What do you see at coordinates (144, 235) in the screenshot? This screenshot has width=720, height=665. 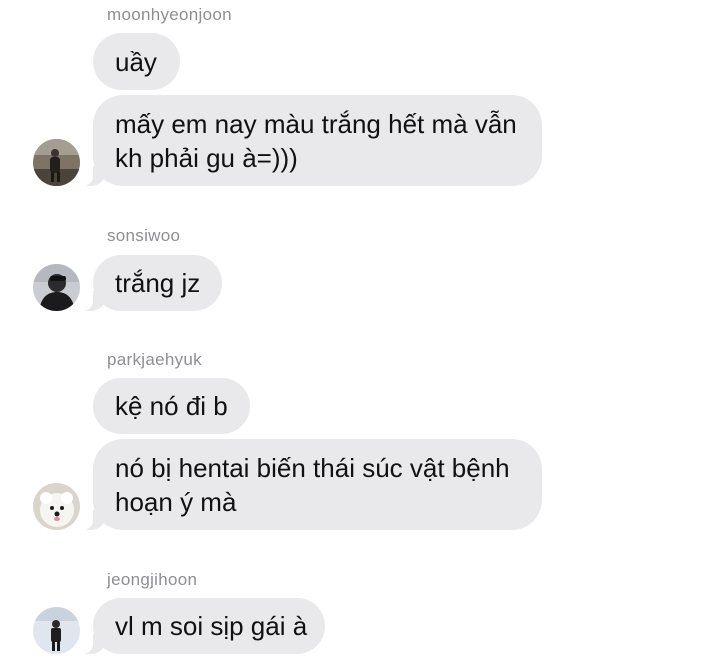 I see `sender-name: sonsiwoo` at bounding box center [144, 235].